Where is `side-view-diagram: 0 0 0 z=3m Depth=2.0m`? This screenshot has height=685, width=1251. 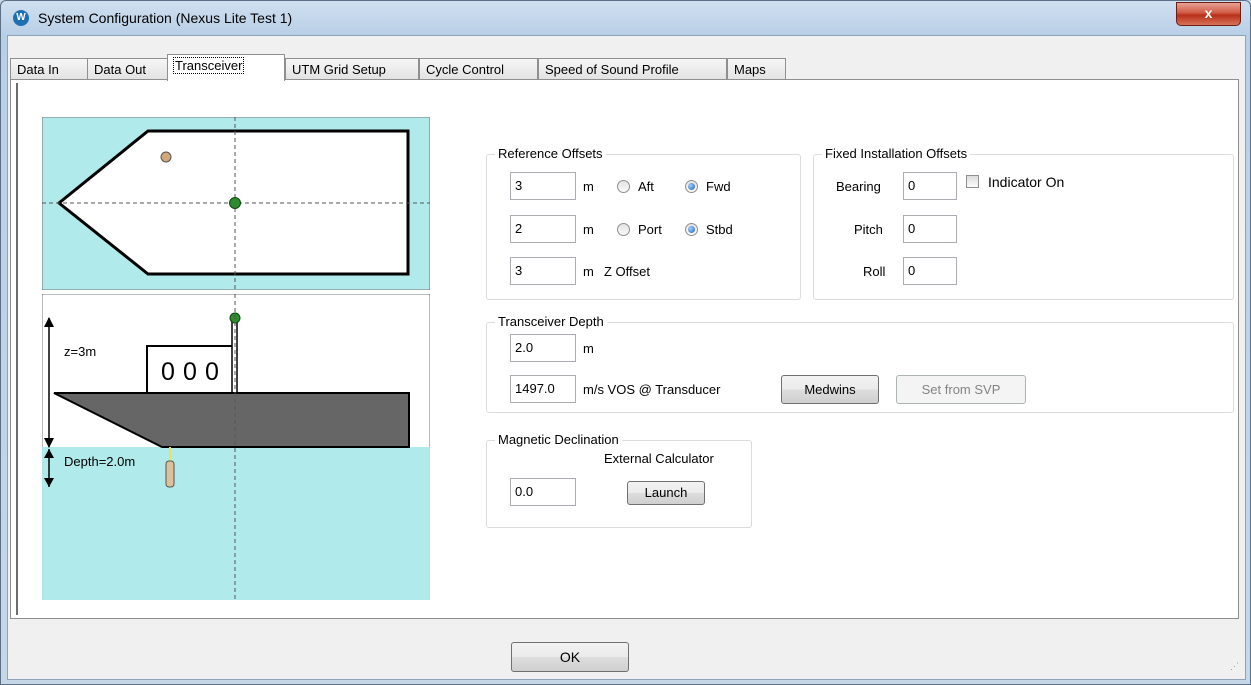 side-view-diagram: 0 0 0 z=3m Depth=2.0m is located at coordinates (236, 447).